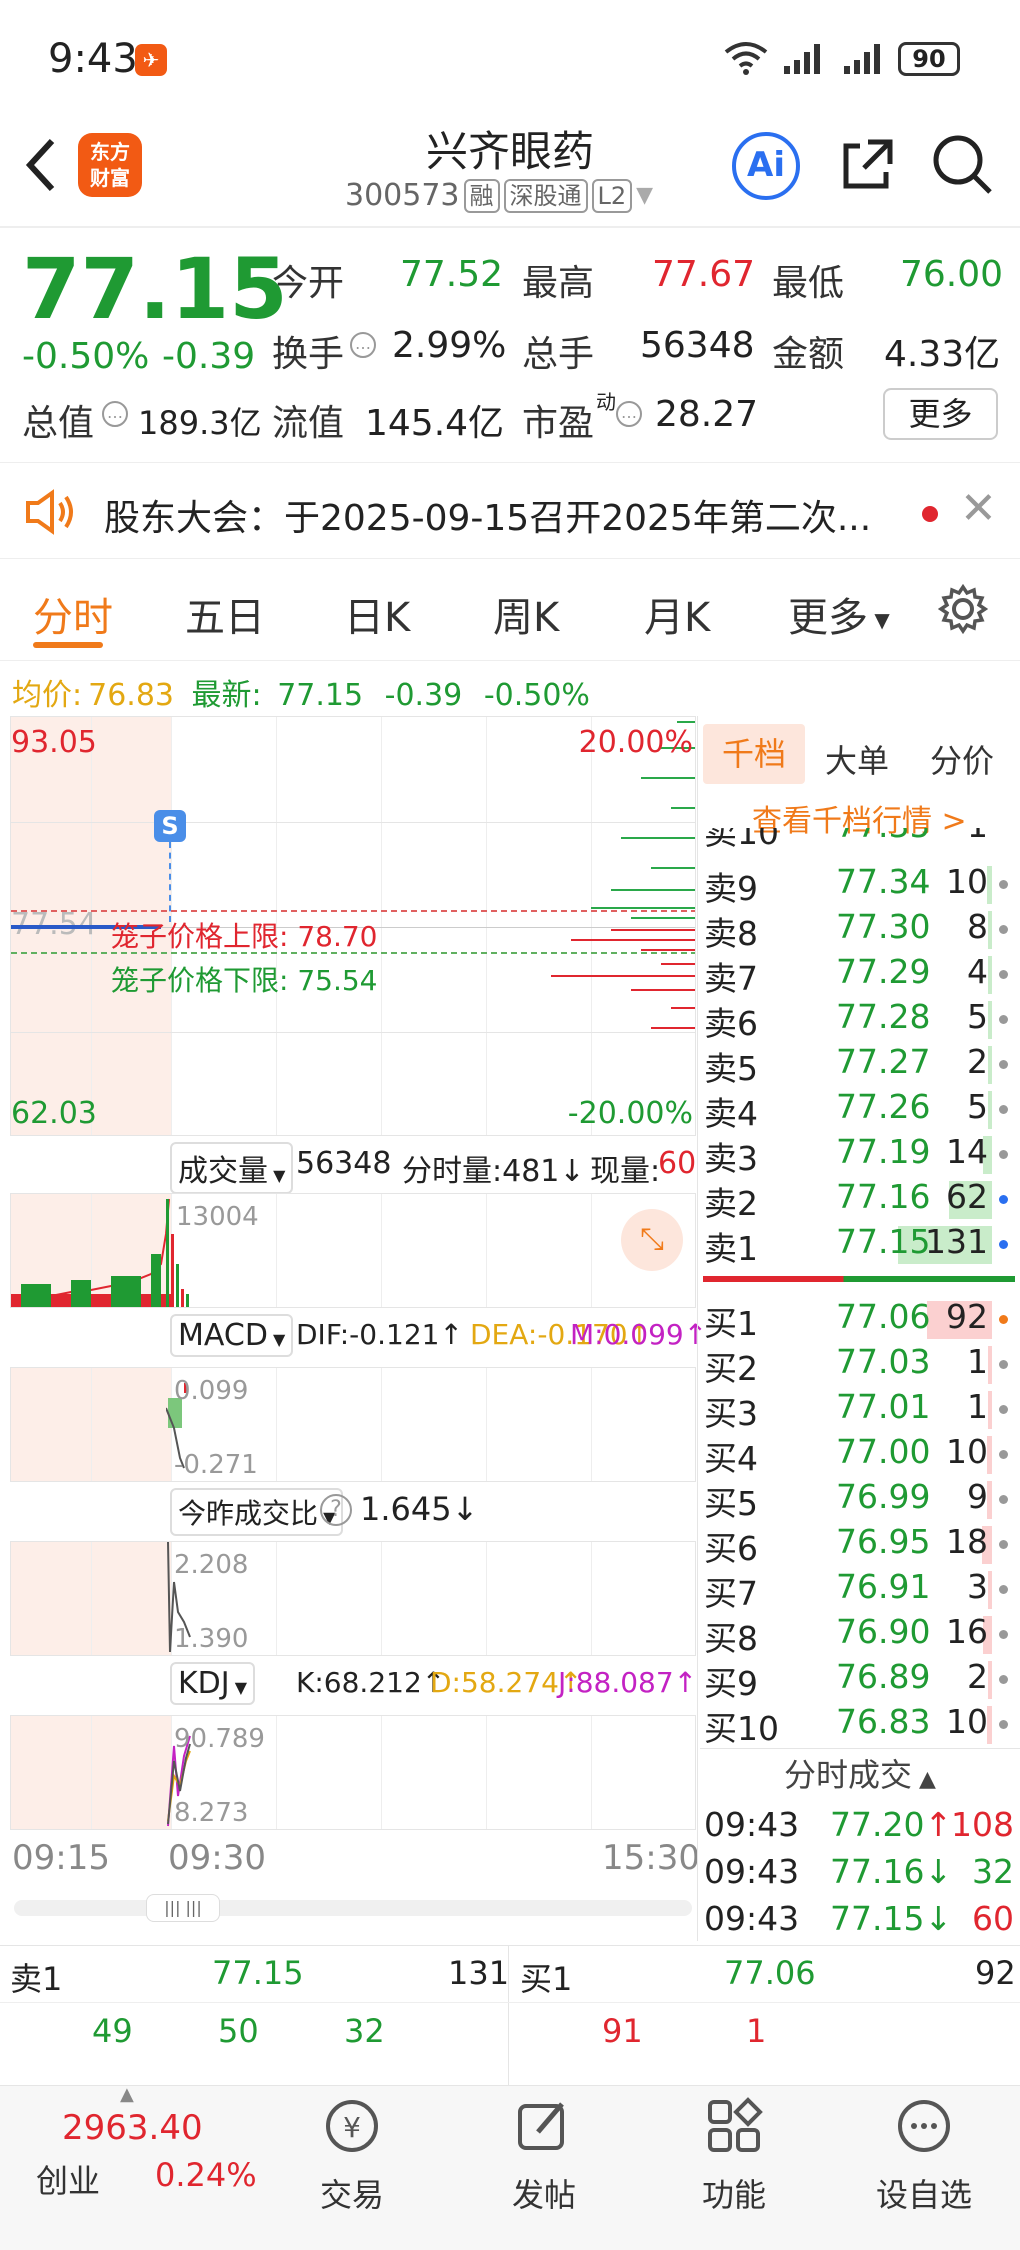 This screenshot has height=2250, width=1020. What do you see at coordinates (860, 1725) in the screenshot?
I see `bid-row: 买10 76.83 10` at bounding box center [860, 1725].